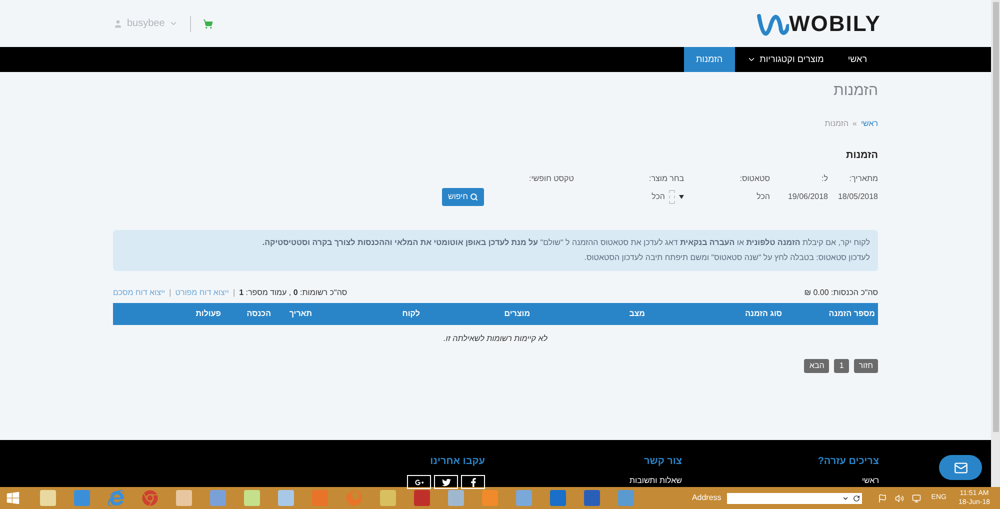  Describe the element at coordinates (841, 365) in the screenshot. I see `pagination-button: 1` at that location.